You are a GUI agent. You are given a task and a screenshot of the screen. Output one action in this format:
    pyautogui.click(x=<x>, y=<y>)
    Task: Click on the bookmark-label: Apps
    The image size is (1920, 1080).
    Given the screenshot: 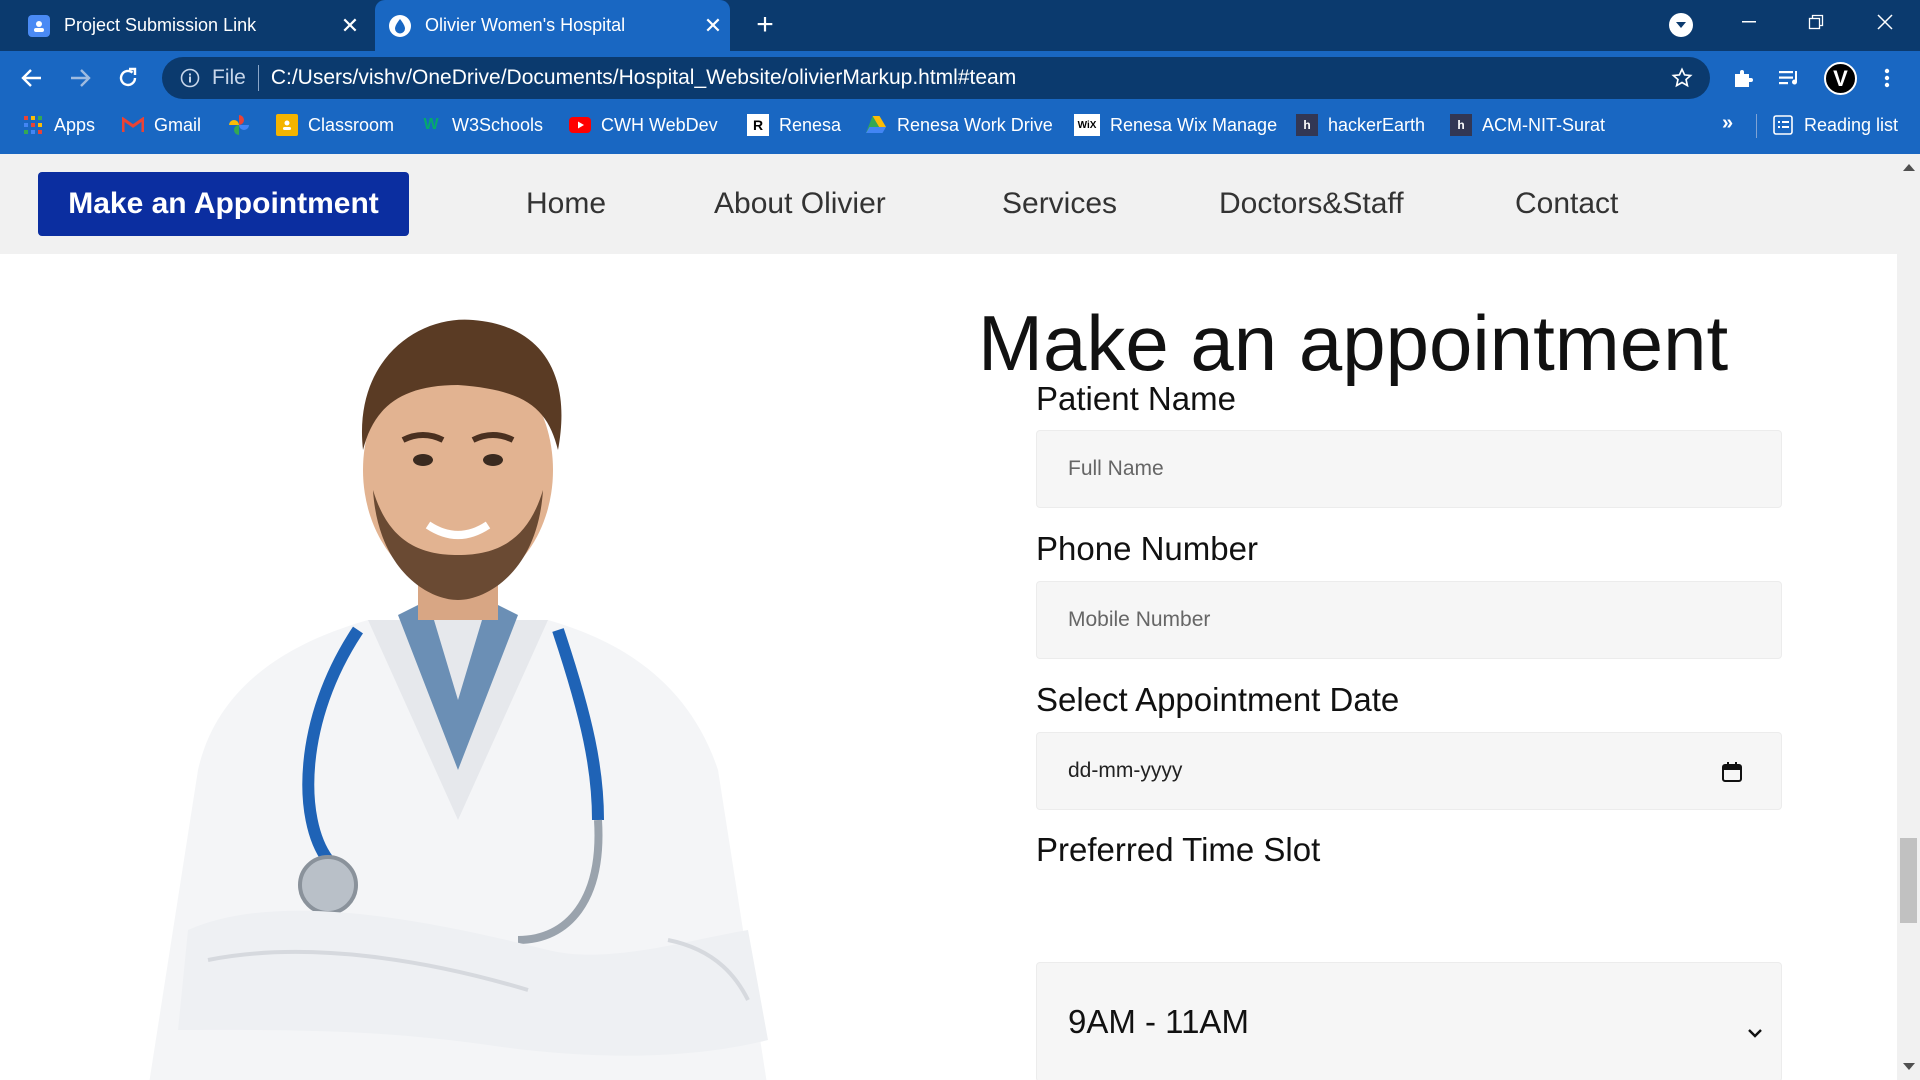 What is the action you would take?
    pyautogui.click(x=75, y=124)
    